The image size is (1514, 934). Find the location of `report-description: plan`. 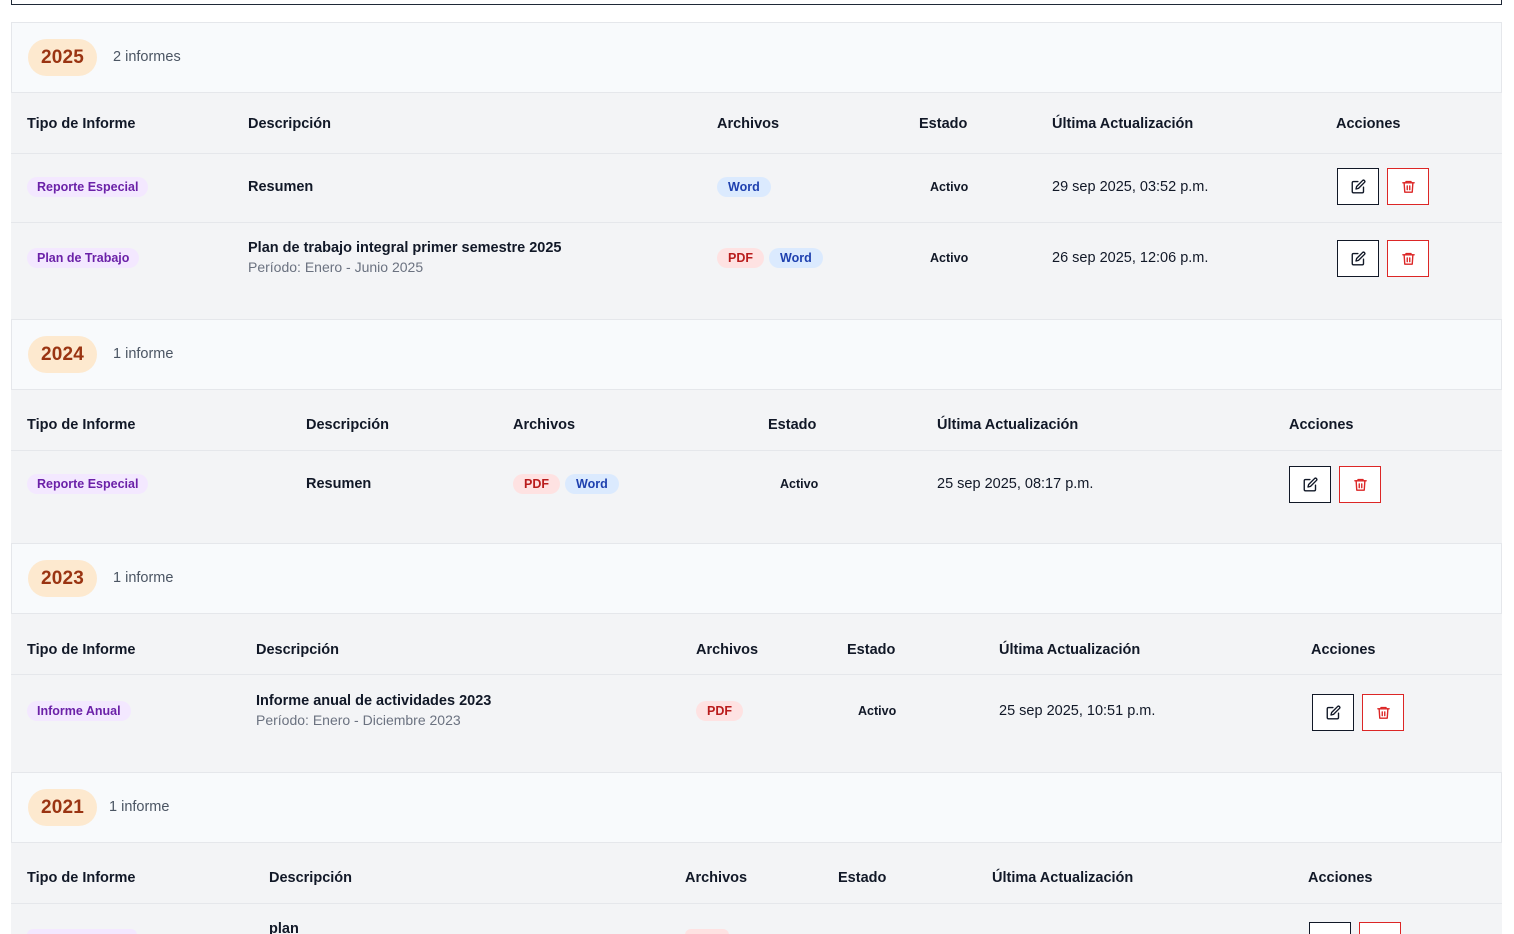

report-description: plan is located at coordinates (284, 927).